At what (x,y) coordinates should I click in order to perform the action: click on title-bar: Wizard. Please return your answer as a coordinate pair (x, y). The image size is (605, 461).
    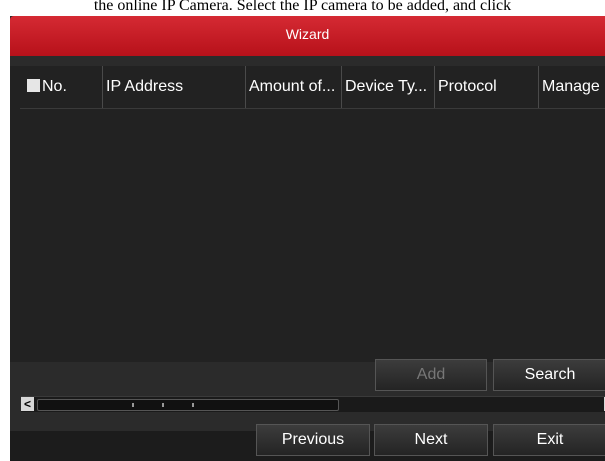
    Looking at the image, I should click on (307, 36).